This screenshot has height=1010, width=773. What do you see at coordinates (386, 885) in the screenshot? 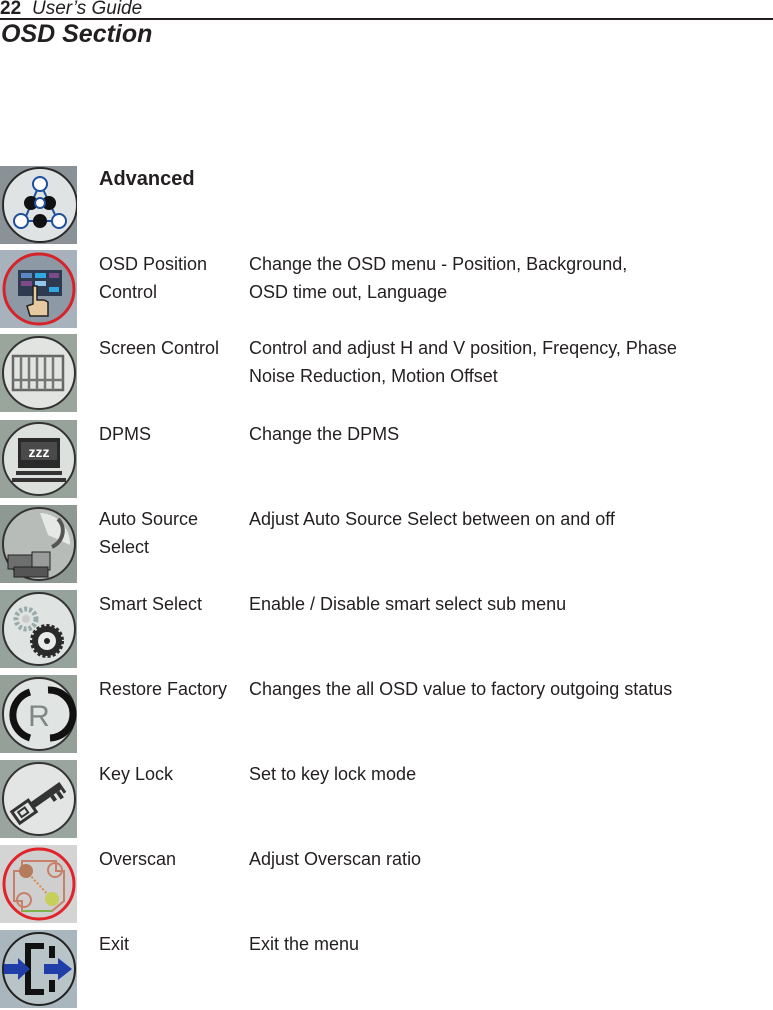
I see `menu-item-overscan: Overscan Adjust Overscan ratio` at bounding box center [386, 885].